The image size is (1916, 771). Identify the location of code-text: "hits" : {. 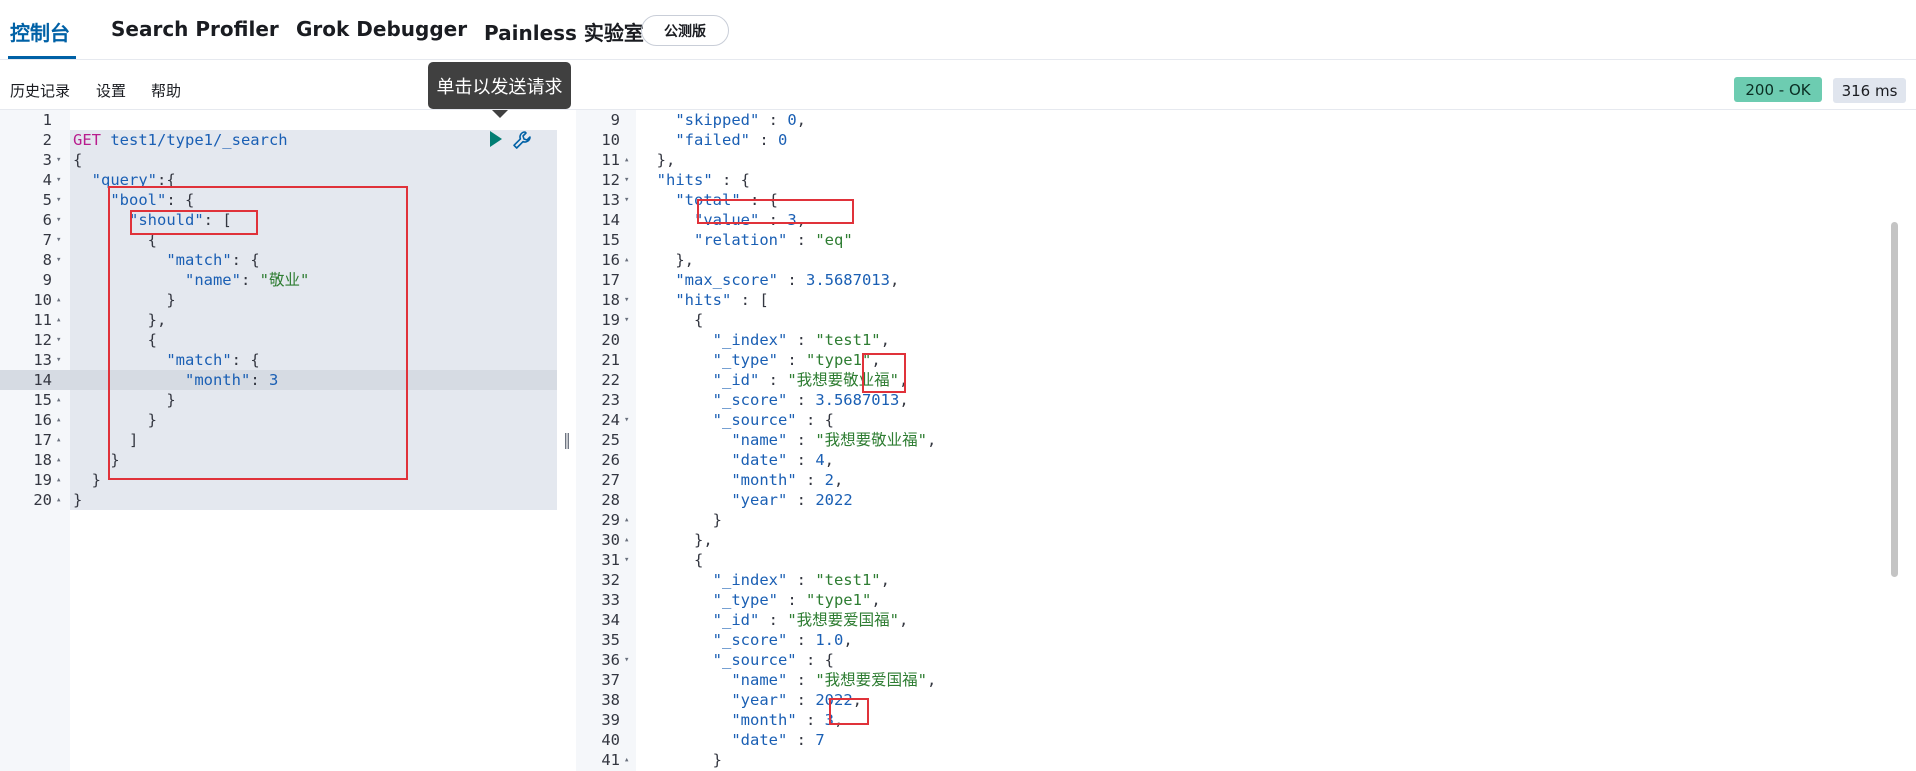
(694, 180).